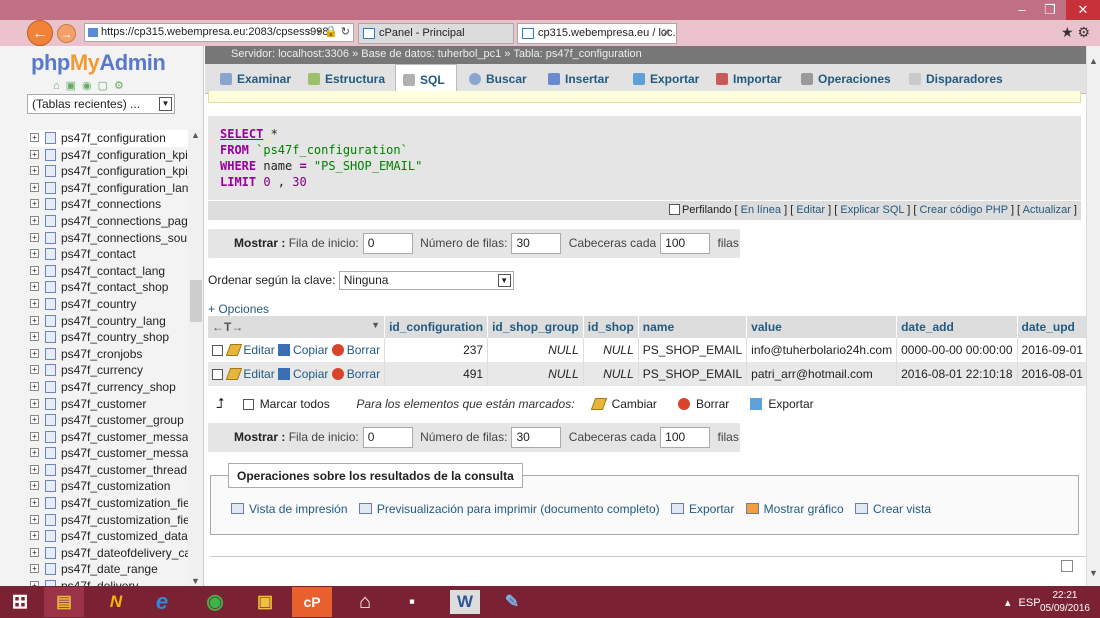  Describe the element at coordinates (1083, 10) in the screenshot. I see `close-icon: ✕` at that location.